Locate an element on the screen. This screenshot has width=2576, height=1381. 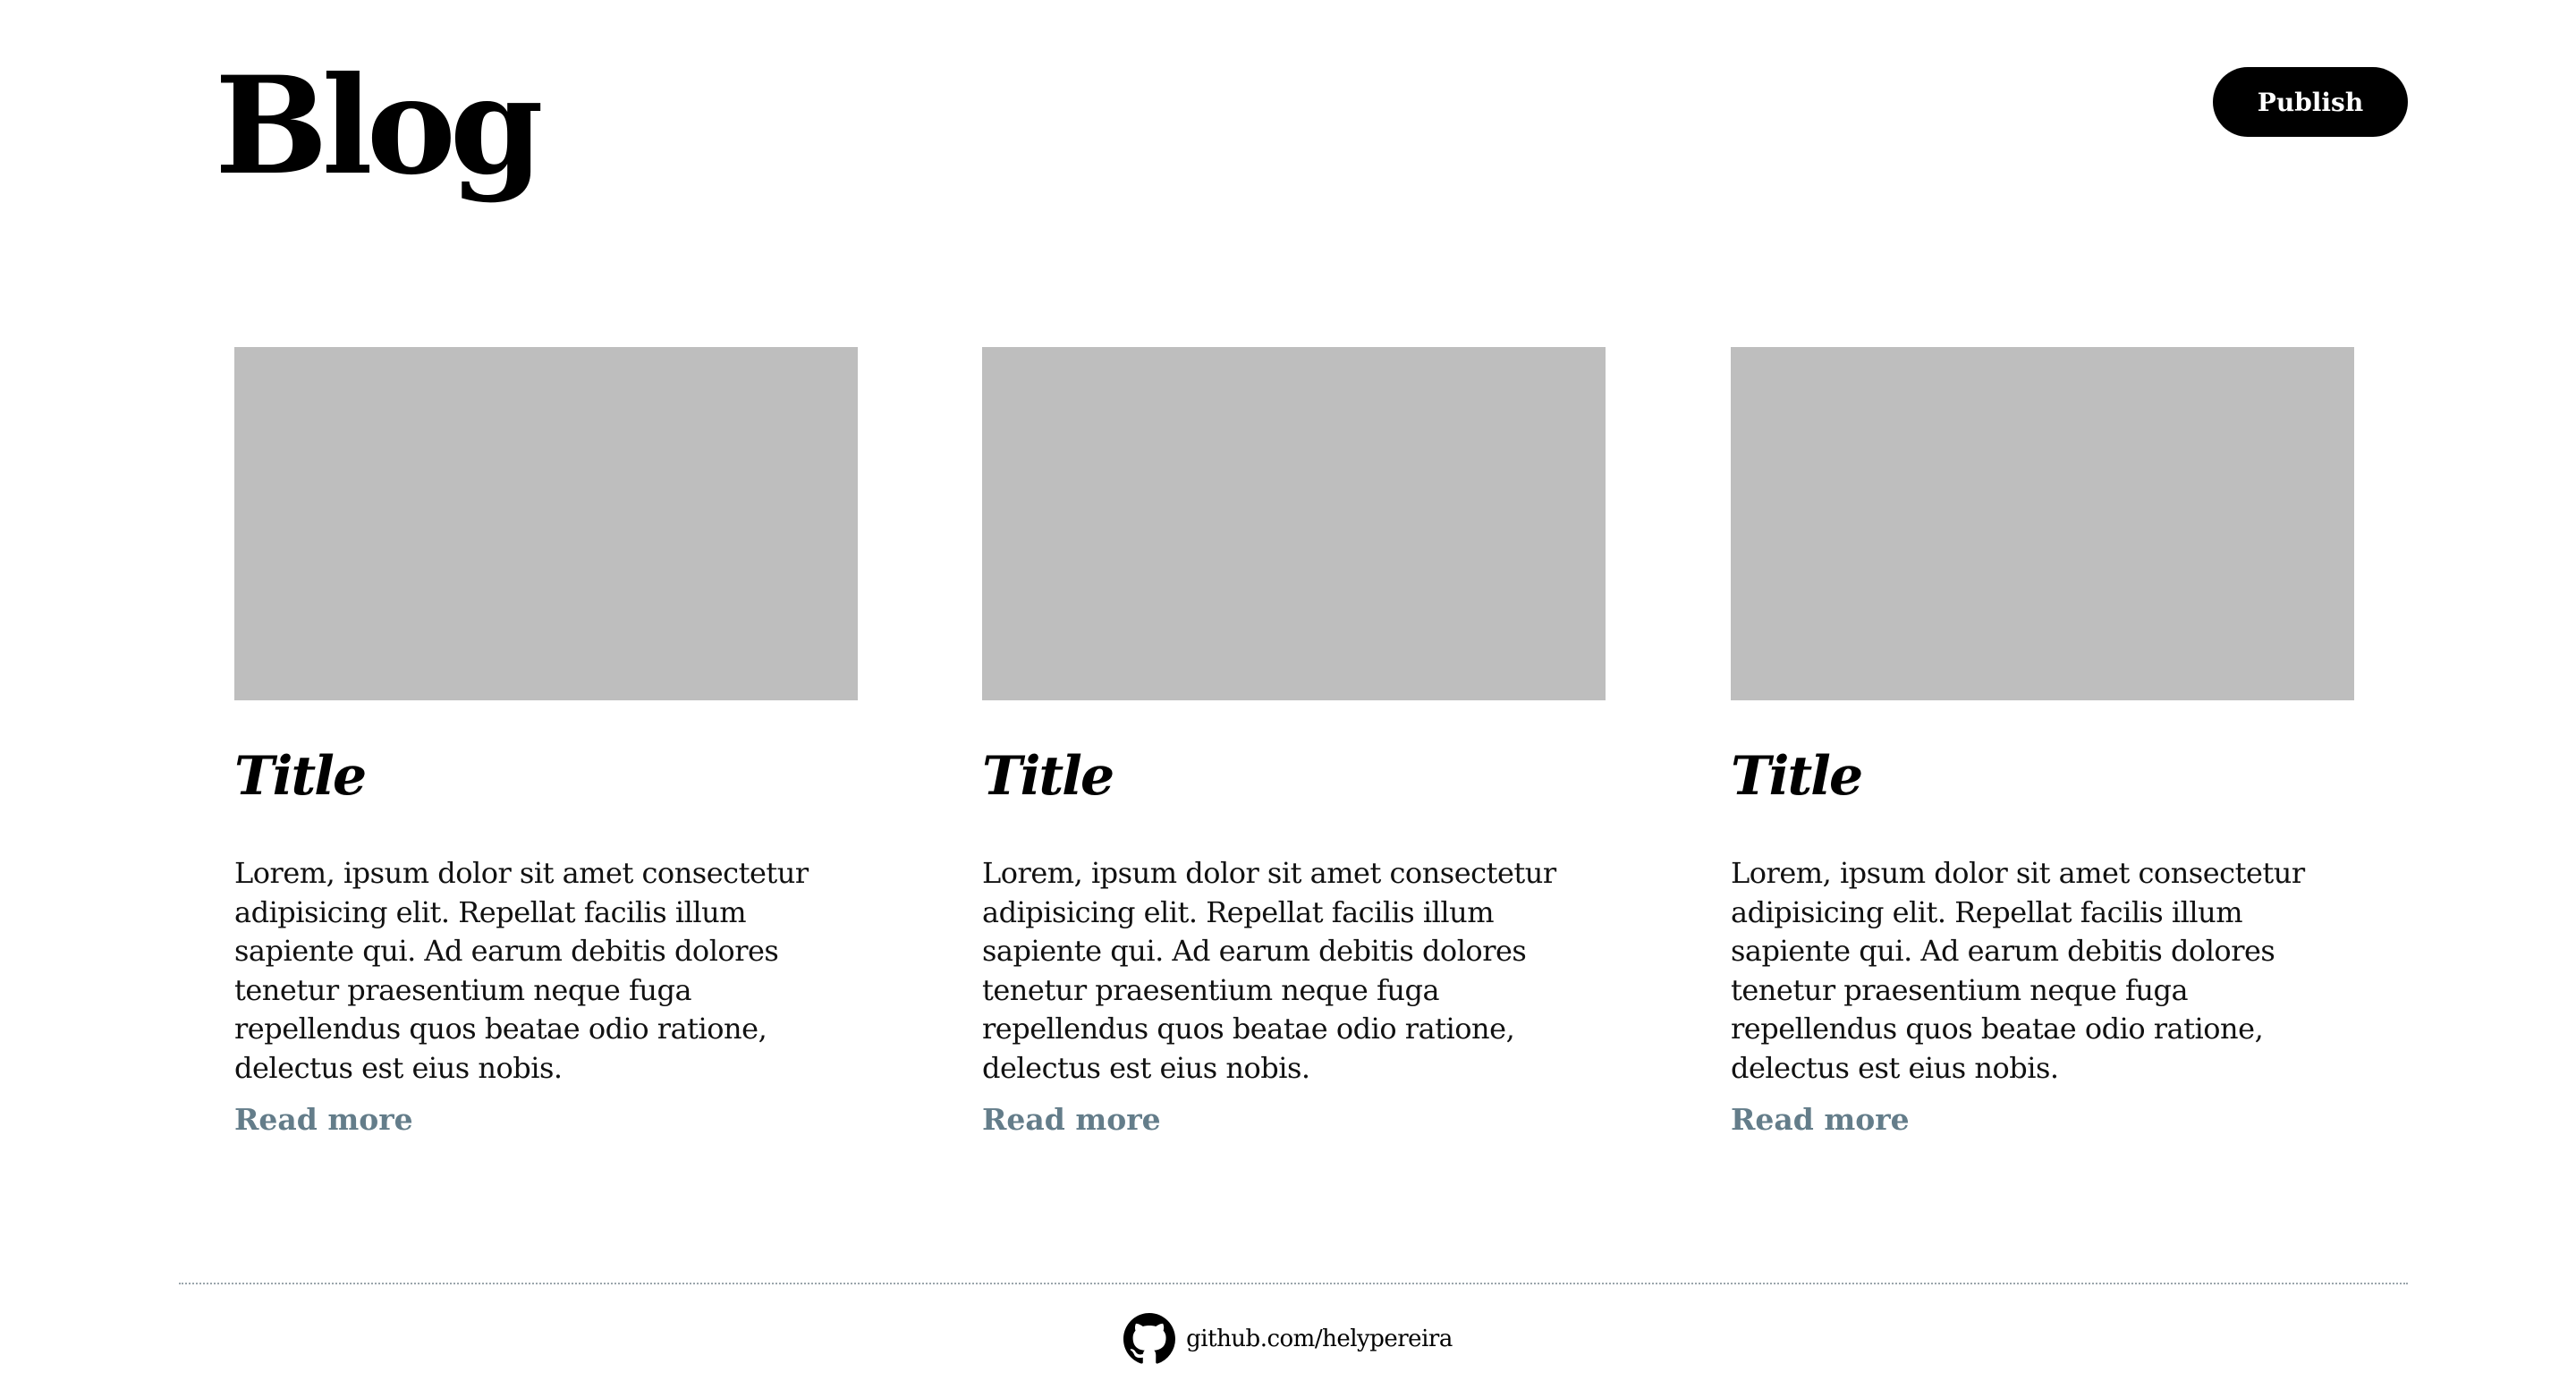
footer: github.com/helypereira is located at coordinates (1288, 1339).